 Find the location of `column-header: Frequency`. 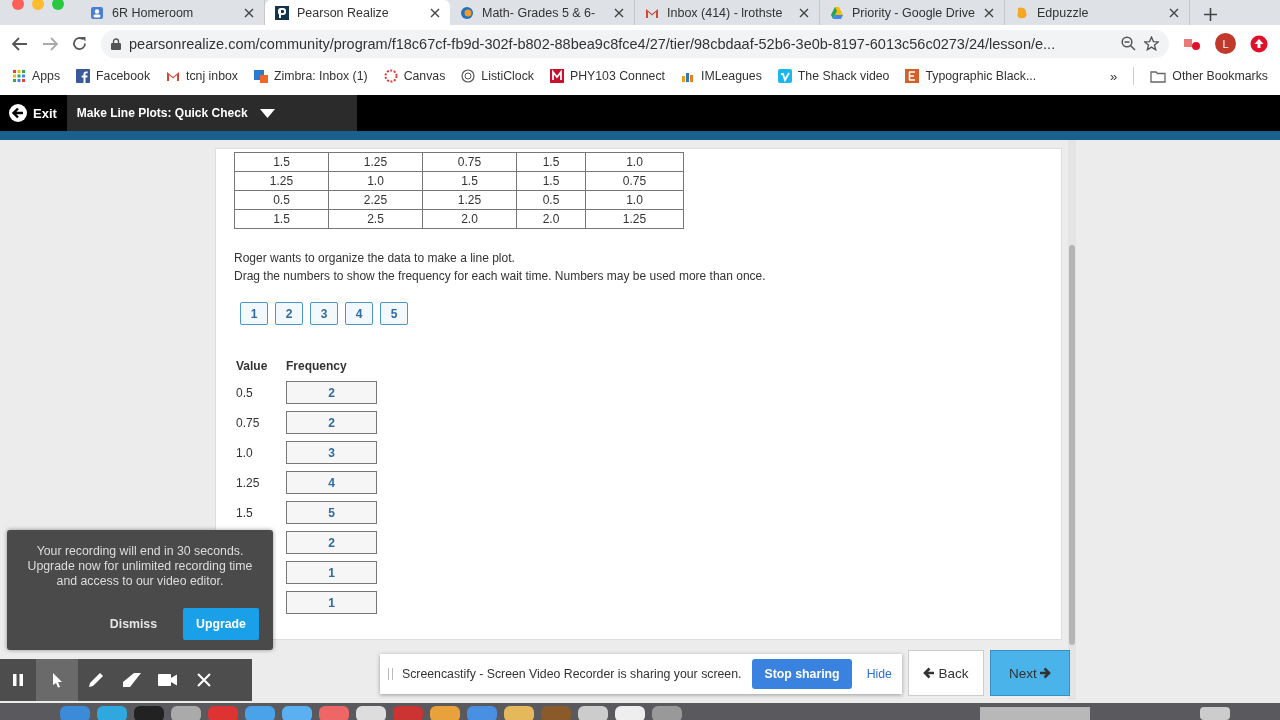

column-header: Frequency is located at coordinates (317, 366).